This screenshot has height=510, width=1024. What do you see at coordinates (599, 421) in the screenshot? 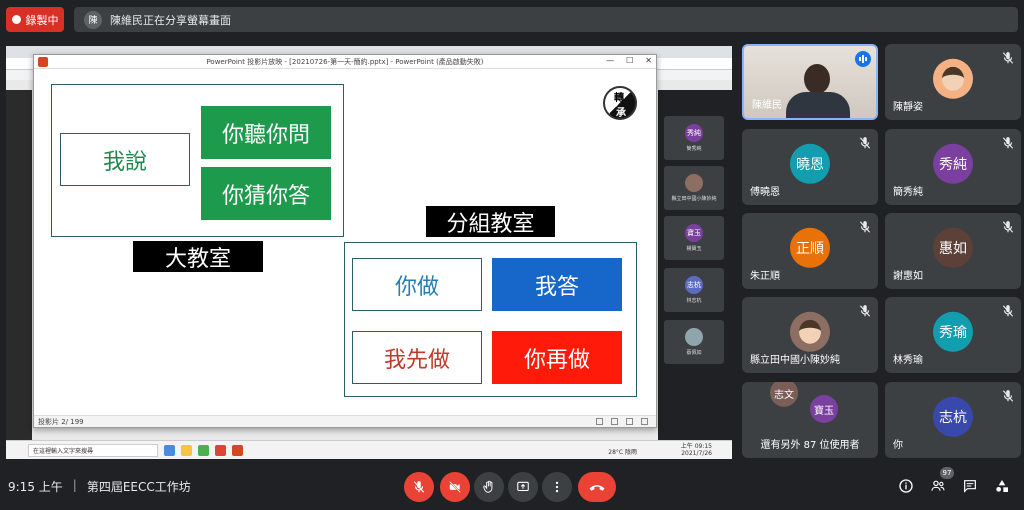
I see `view-normal-icon` at bounding box center [599, 421].